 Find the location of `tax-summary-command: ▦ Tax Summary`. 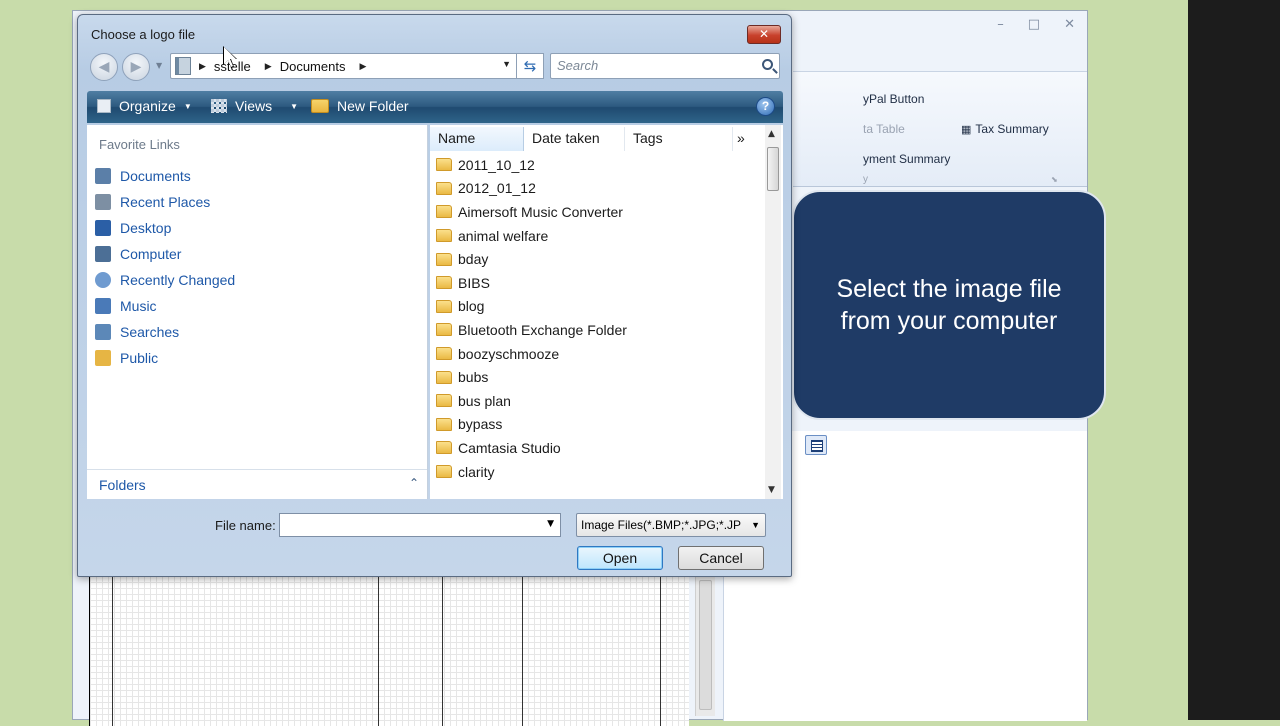

tax-summary-command: ▦ Tax Summary is located at coordinates (1005, 129).